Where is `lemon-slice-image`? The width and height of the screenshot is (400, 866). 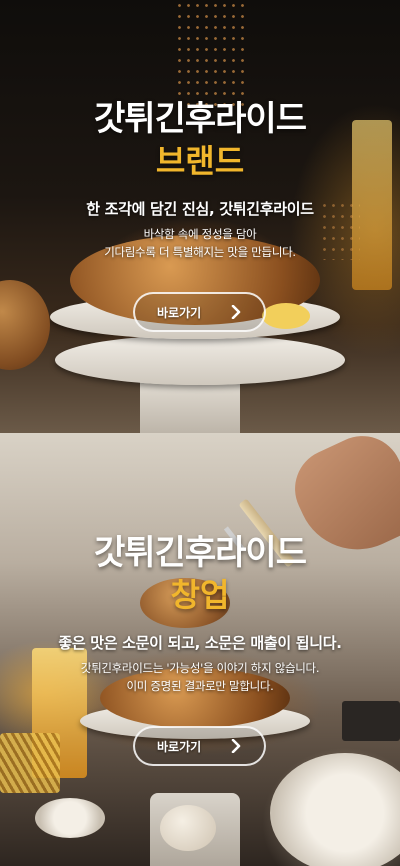 lemon-slice-image is located at coordinates (286, 316).